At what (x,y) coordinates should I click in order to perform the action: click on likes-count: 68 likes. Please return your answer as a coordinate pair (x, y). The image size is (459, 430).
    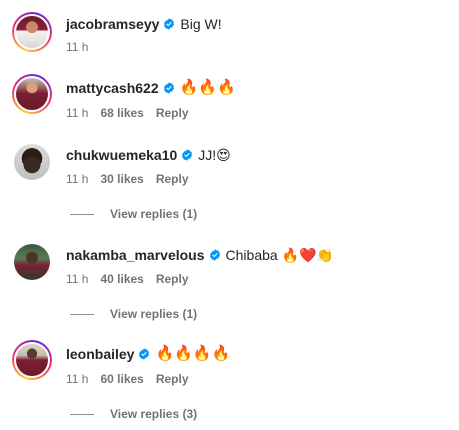
    Looking at the image, I should click on (121, 113).